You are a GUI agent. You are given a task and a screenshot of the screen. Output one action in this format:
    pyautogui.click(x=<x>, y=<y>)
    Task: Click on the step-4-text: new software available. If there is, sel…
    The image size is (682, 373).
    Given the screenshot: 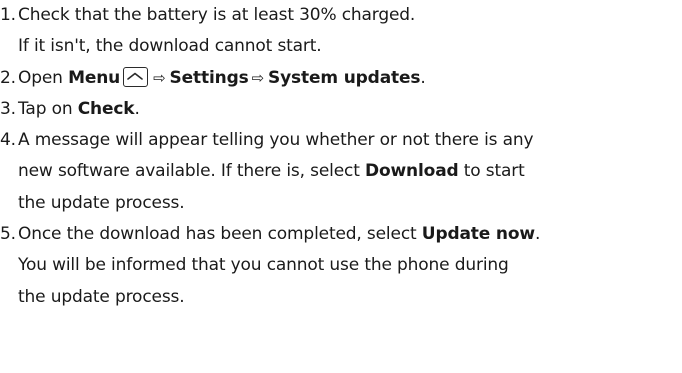 What is the action you would take?
    pyautogui.click(x=191, y=171)
    